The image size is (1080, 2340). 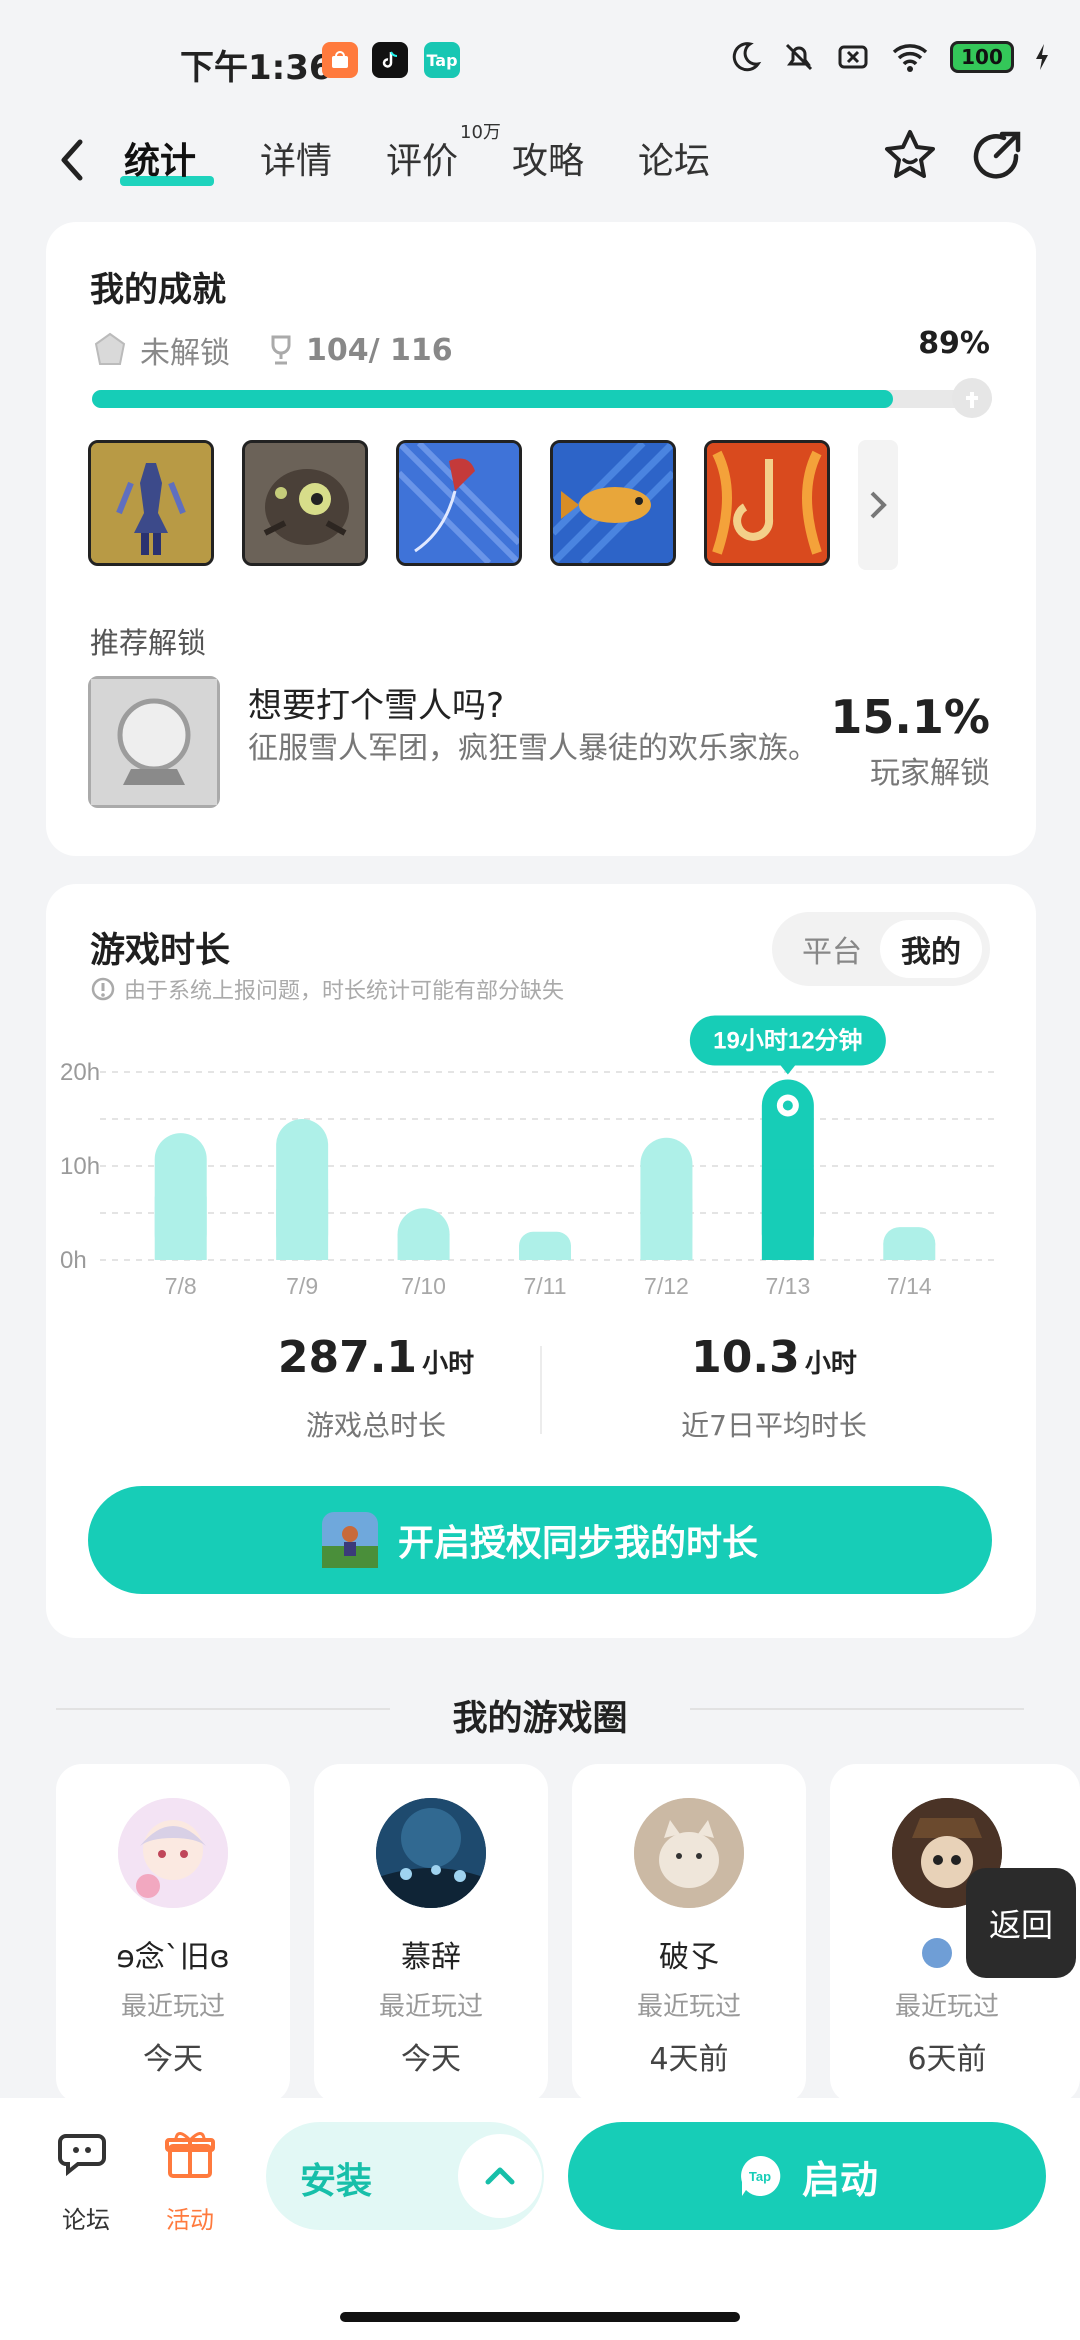 I want to click on friend-card: ɘ念ˋ旧ɞ 最近玩过 今天, so click(x=173, y=1934).